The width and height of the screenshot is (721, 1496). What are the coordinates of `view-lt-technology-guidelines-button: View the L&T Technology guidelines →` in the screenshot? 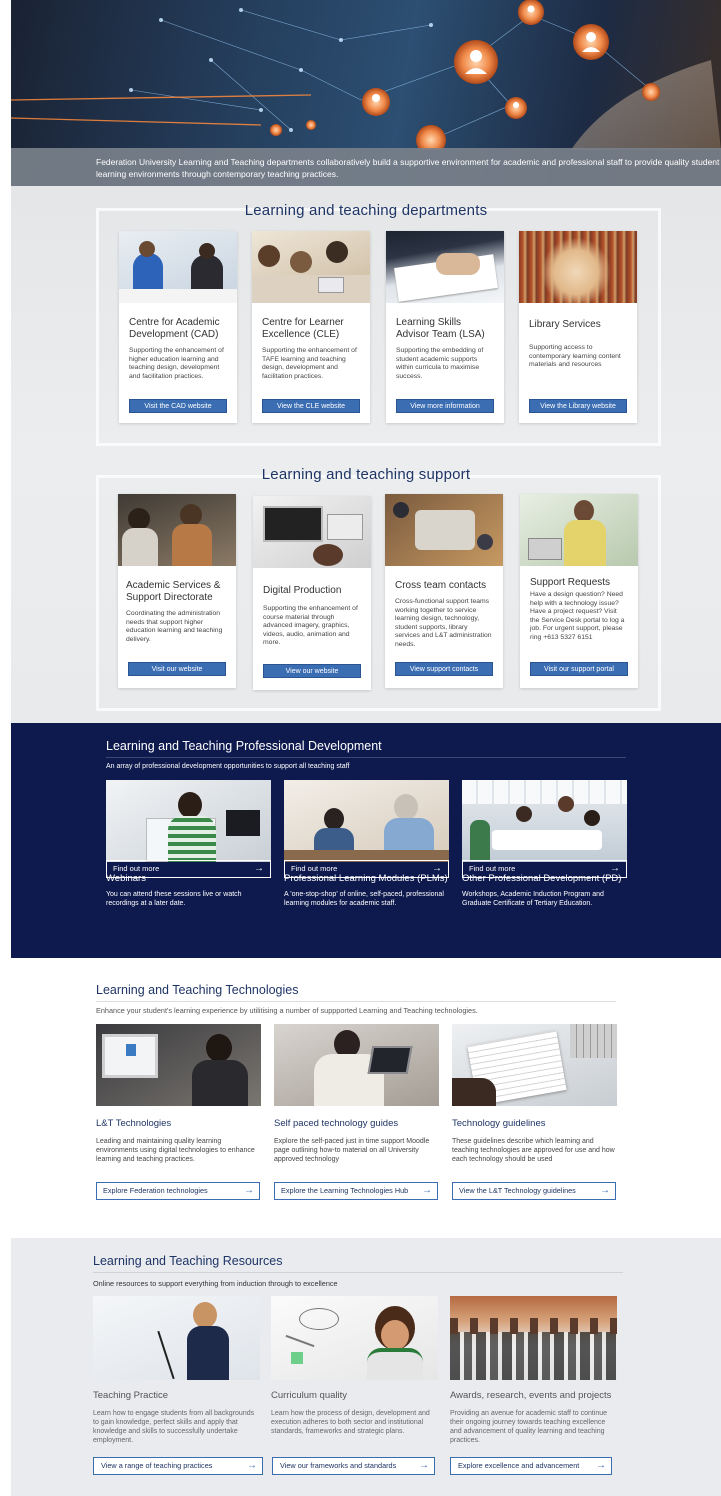 It's located at (534, 1191).